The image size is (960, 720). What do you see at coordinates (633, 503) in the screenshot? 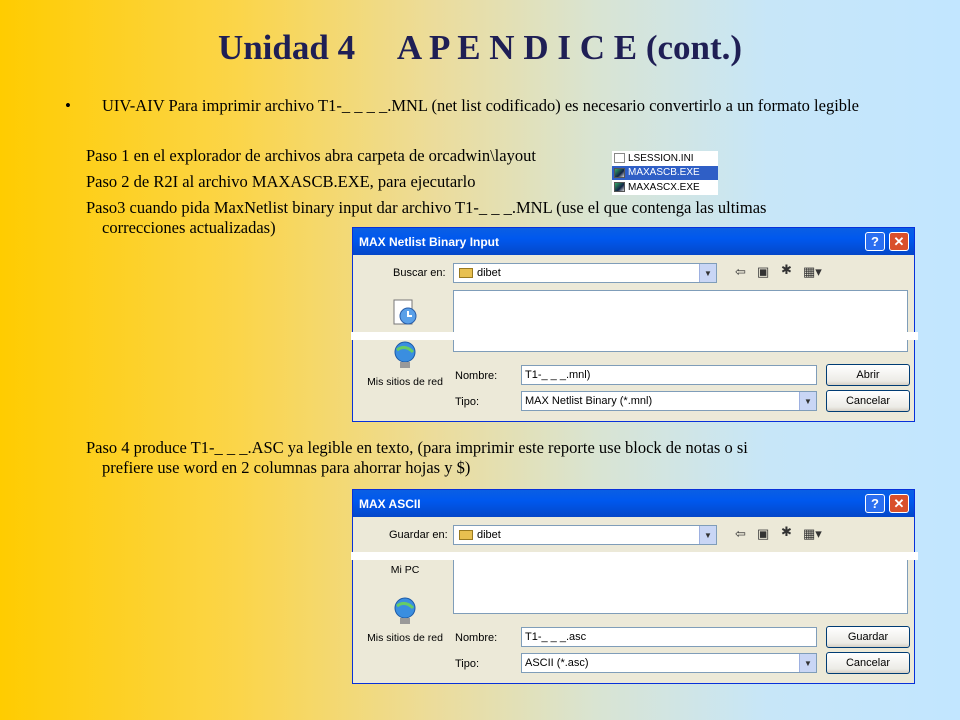
I see `dialog-titlebar: MAX ASCII ? ✕` at bounding box center [633, 503].